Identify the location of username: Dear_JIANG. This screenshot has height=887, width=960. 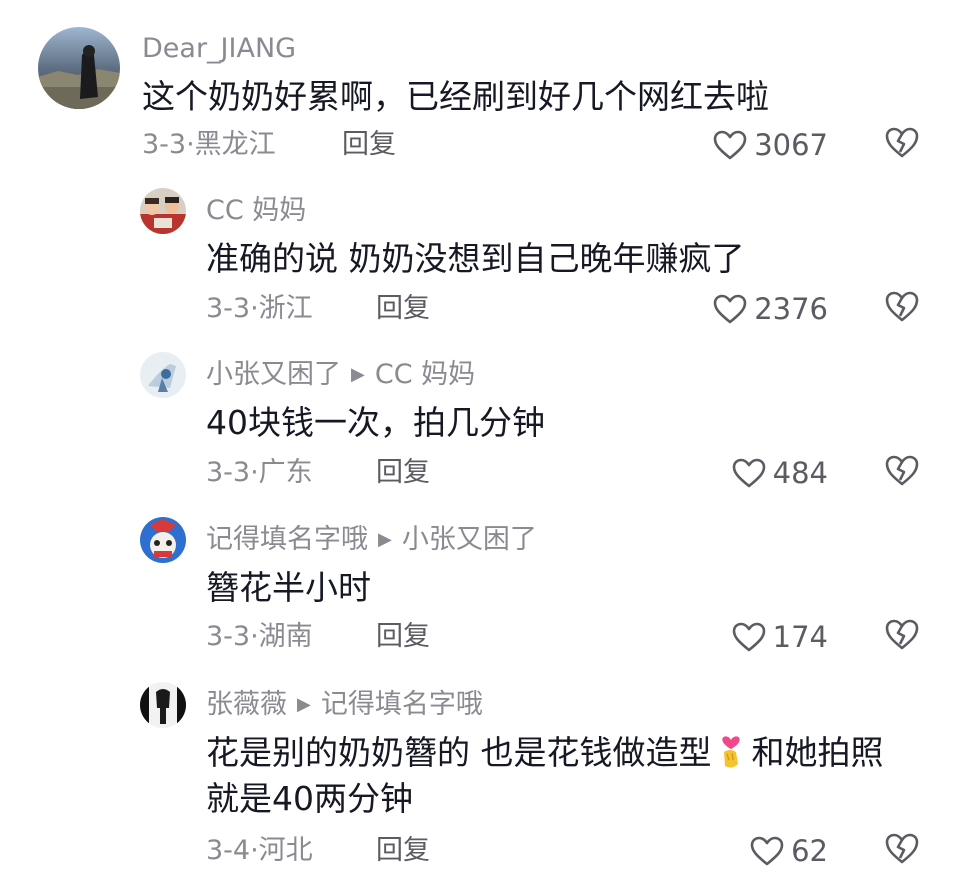
(219, 48).